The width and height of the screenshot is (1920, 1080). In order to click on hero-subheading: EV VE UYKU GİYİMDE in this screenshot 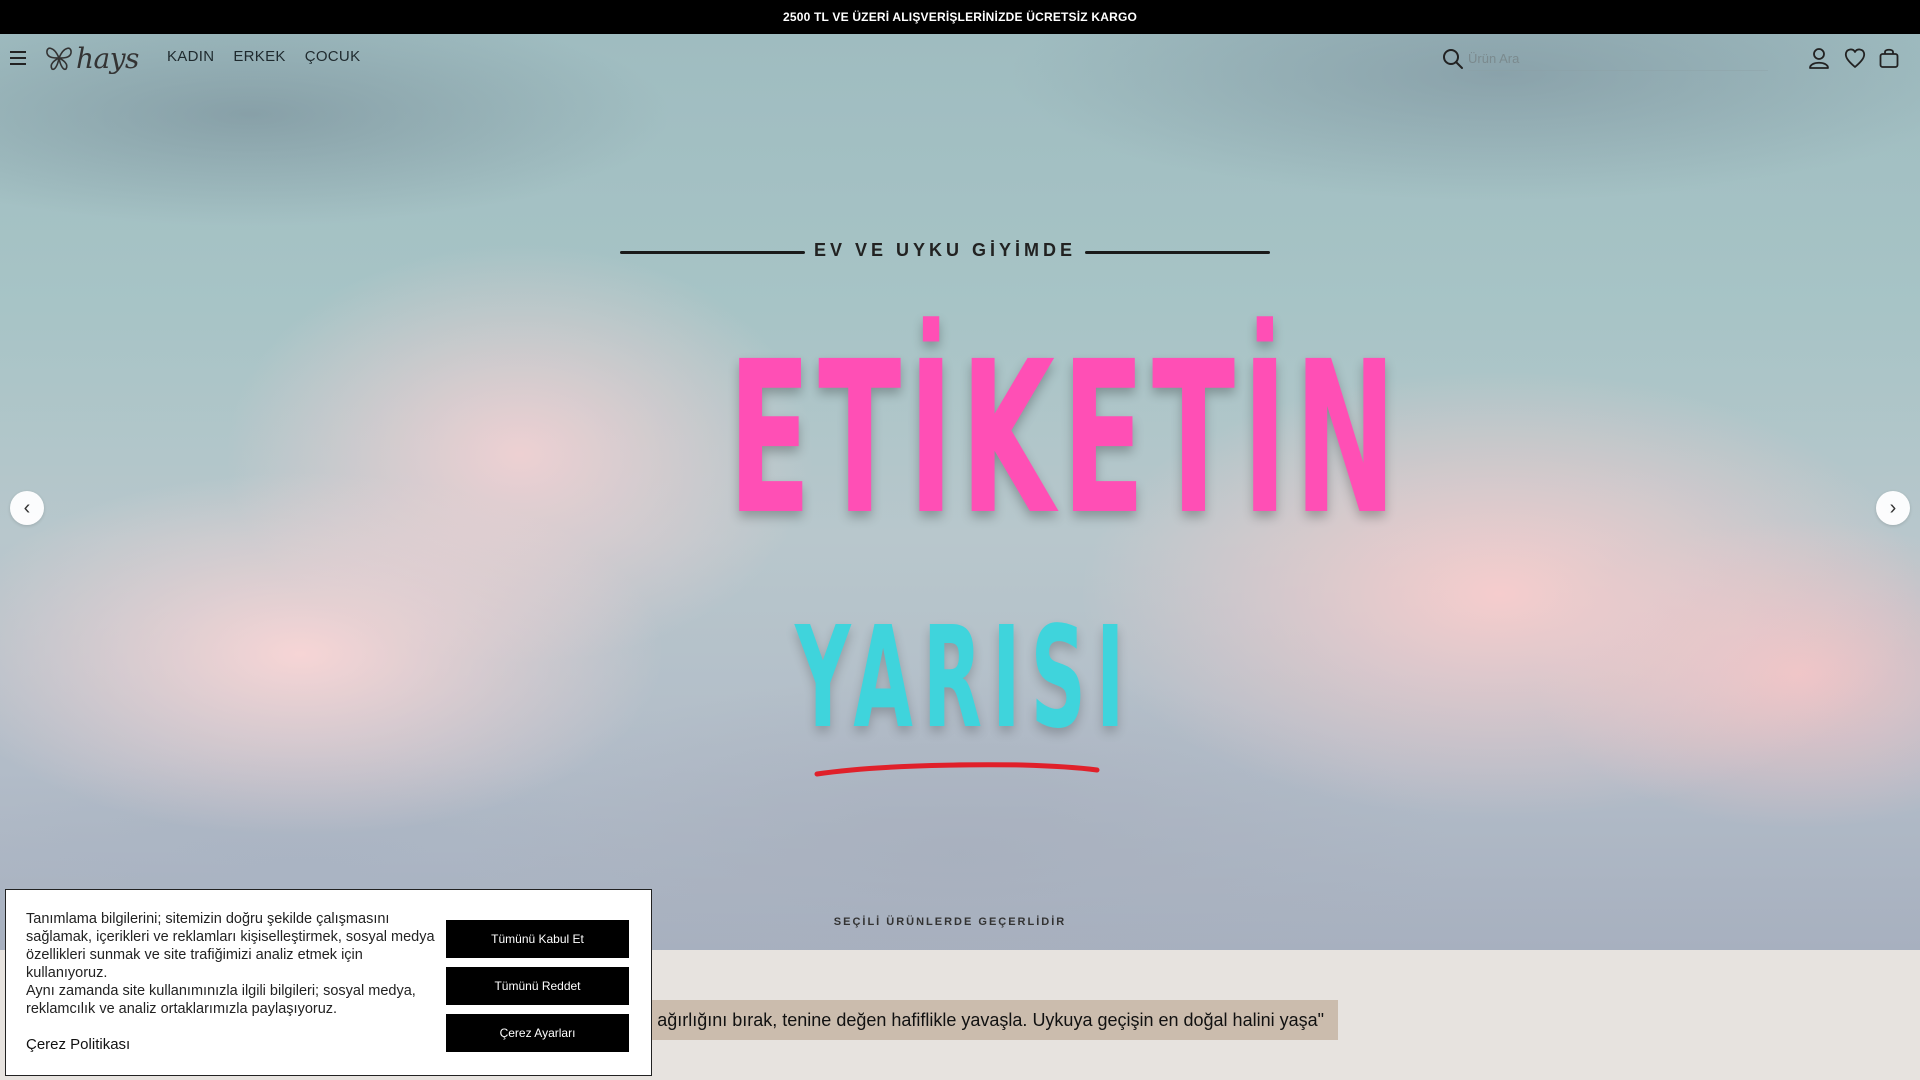, I will do `click(945, 250)`.